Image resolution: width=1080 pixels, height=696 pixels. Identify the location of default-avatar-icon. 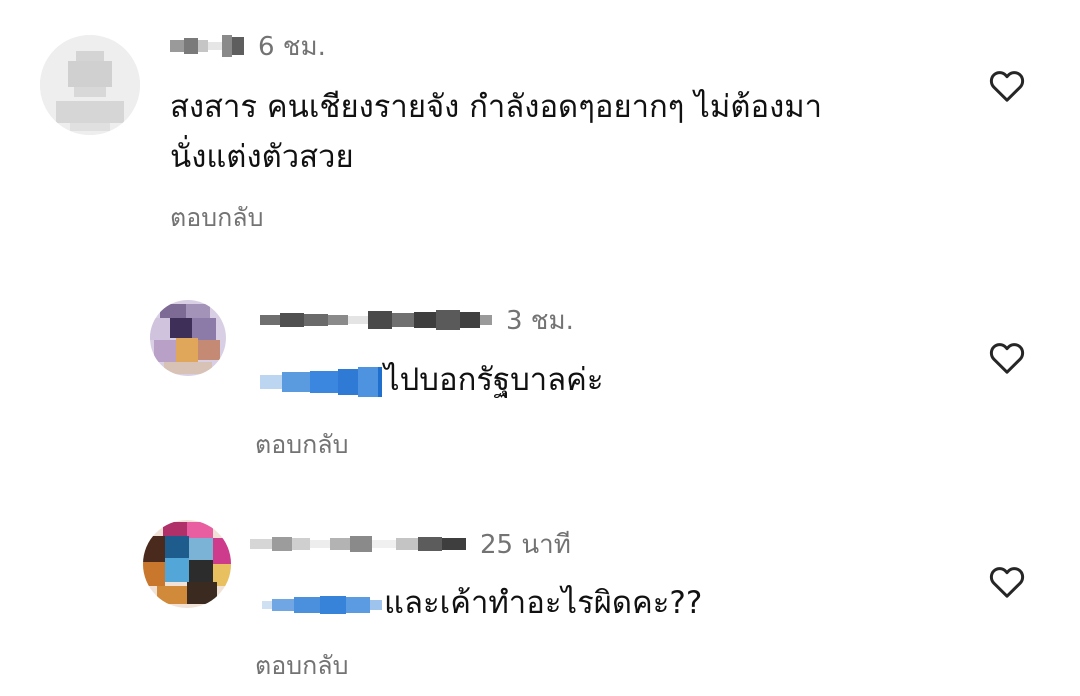
(90, 85).